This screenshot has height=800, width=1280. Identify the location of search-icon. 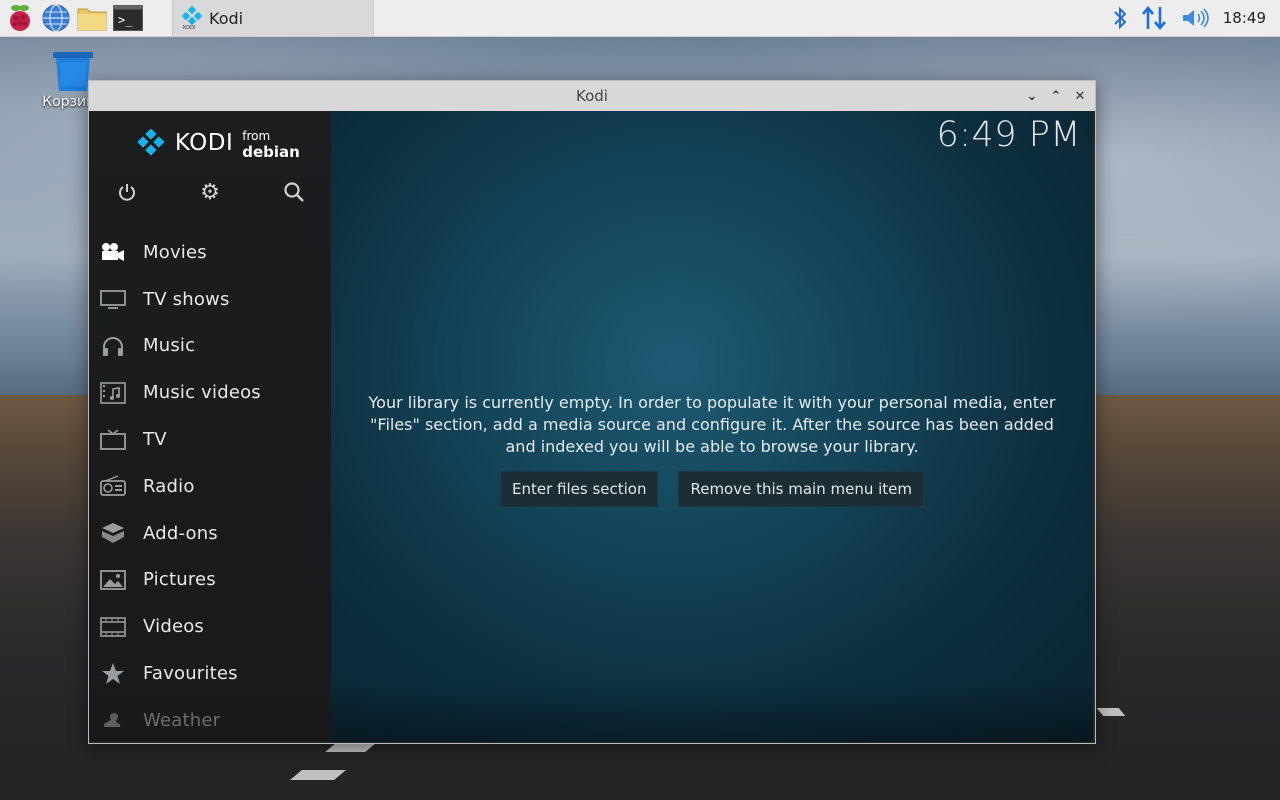
(294, 192).